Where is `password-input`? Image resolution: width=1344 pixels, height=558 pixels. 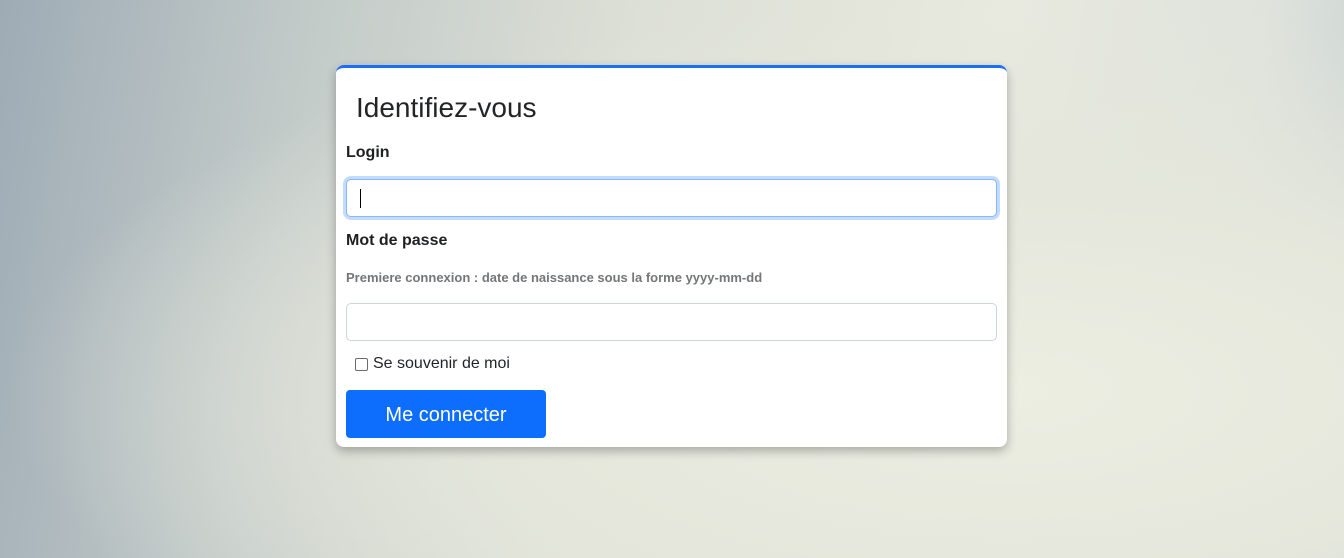 password-input is located at coordinates (671, 322).